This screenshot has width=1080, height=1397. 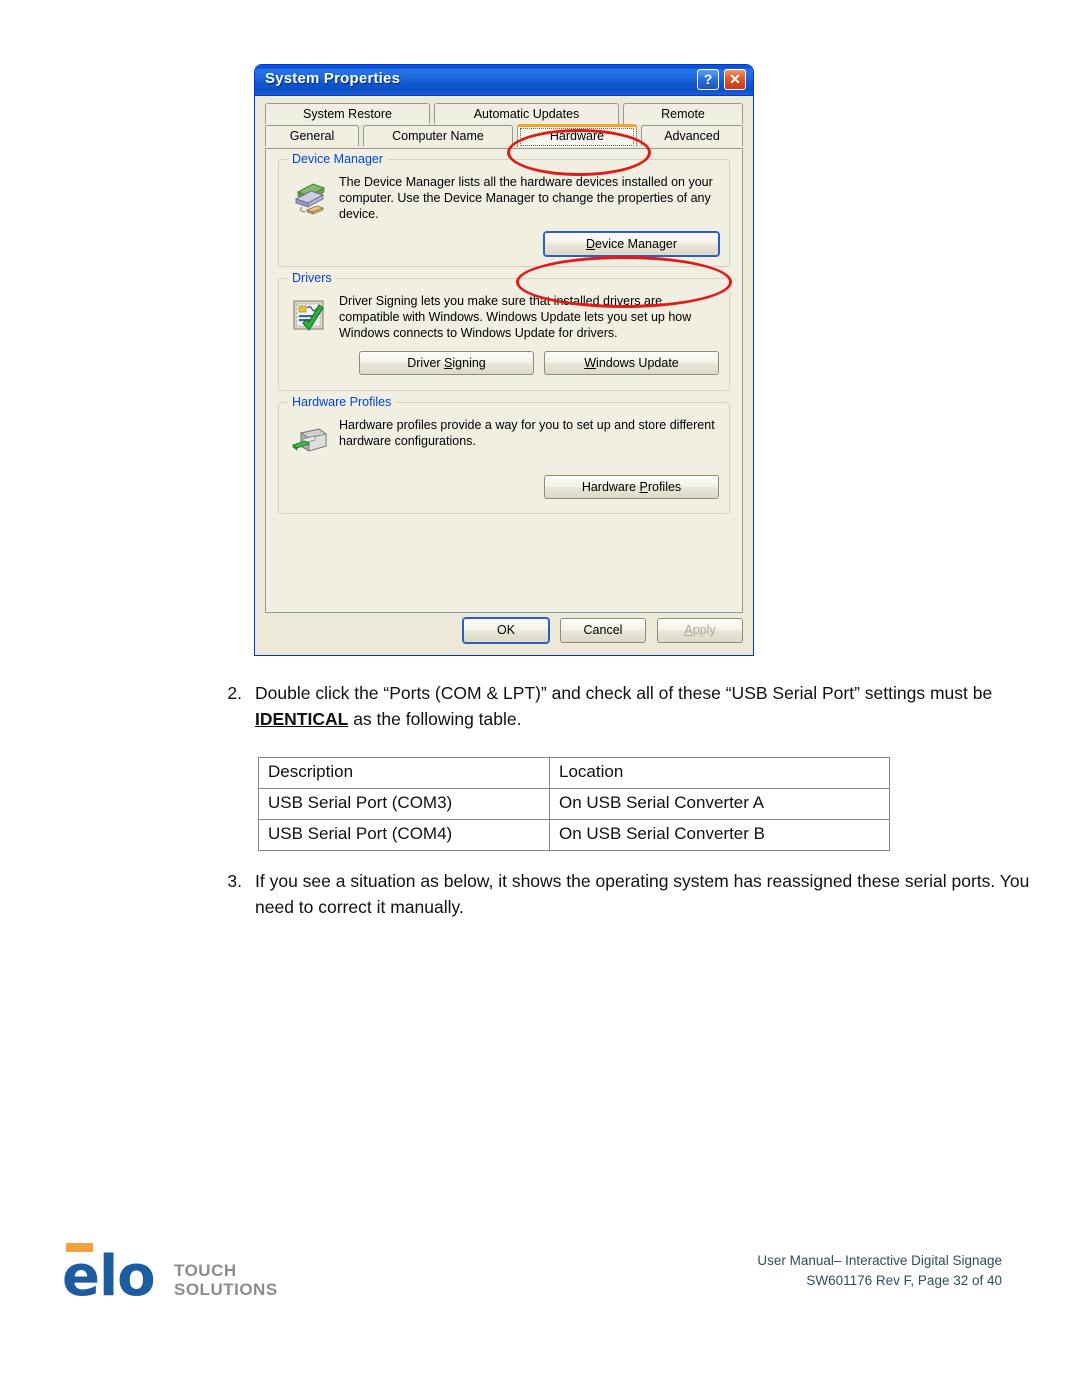 I want to click on table-header-location: Location, so click(x=719, y=773).